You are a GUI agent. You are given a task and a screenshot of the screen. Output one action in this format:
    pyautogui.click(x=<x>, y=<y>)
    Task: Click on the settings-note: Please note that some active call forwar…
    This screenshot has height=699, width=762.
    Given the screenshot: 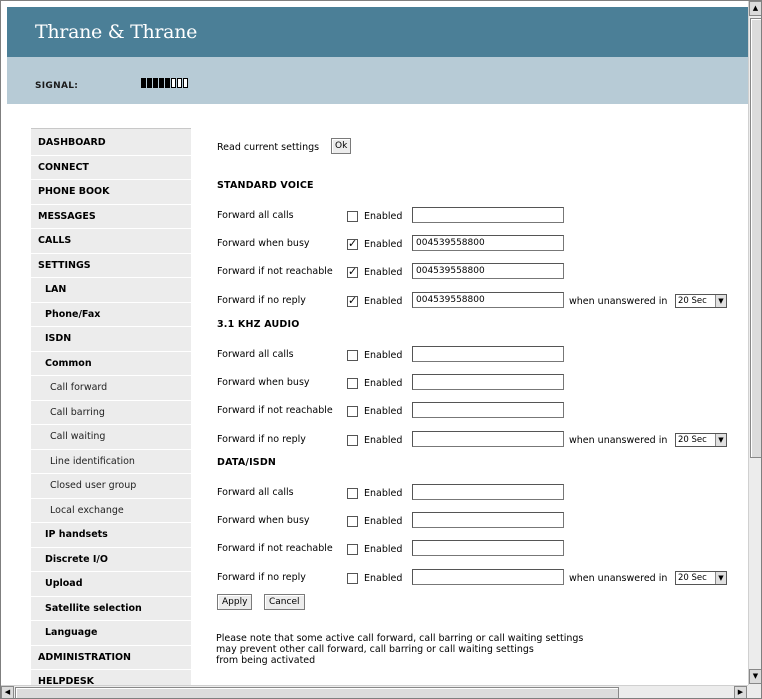 What is the action you would take?
    pyautogui.click(x=399, y=649)
    